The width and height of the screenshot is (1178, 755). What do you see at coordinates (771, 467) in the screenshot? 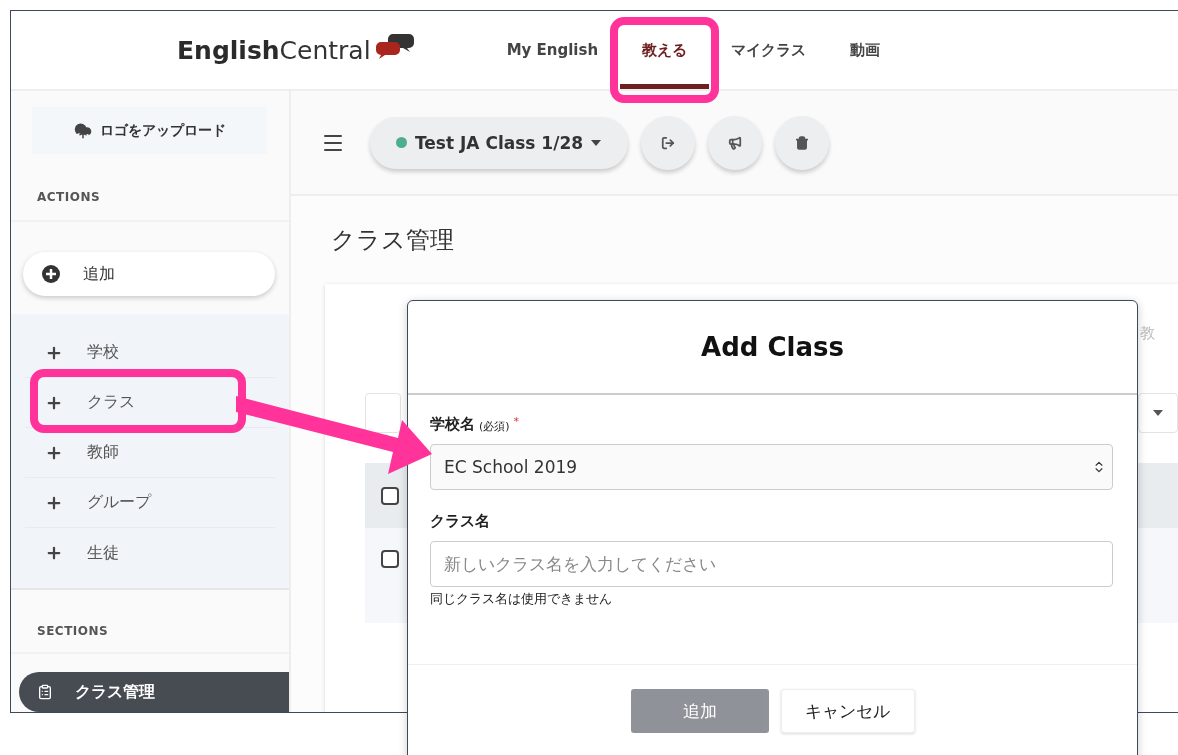
I see `school-select: EC School 2019` at bounding box center [771, 467].